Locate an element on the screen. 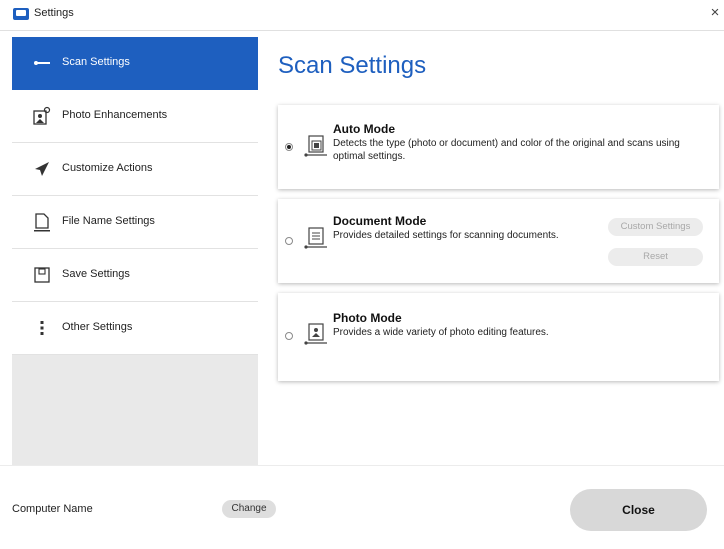 The image size is (724, 549). photo-mode-title: Photo Mode is located at coordinates (367, 318).